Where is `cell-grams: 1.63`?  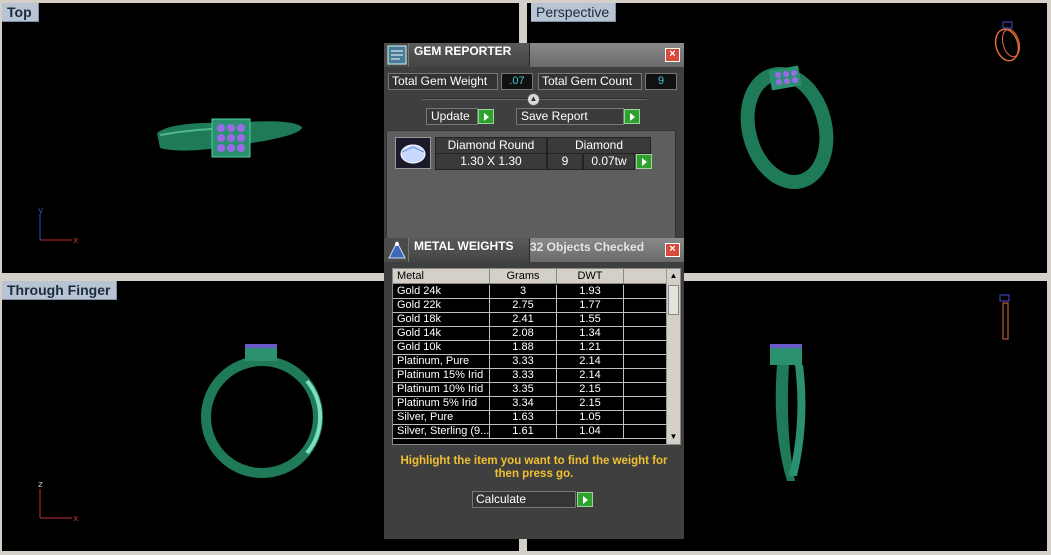 cell-grams: 1.63 is located at coordinates (523, 418).